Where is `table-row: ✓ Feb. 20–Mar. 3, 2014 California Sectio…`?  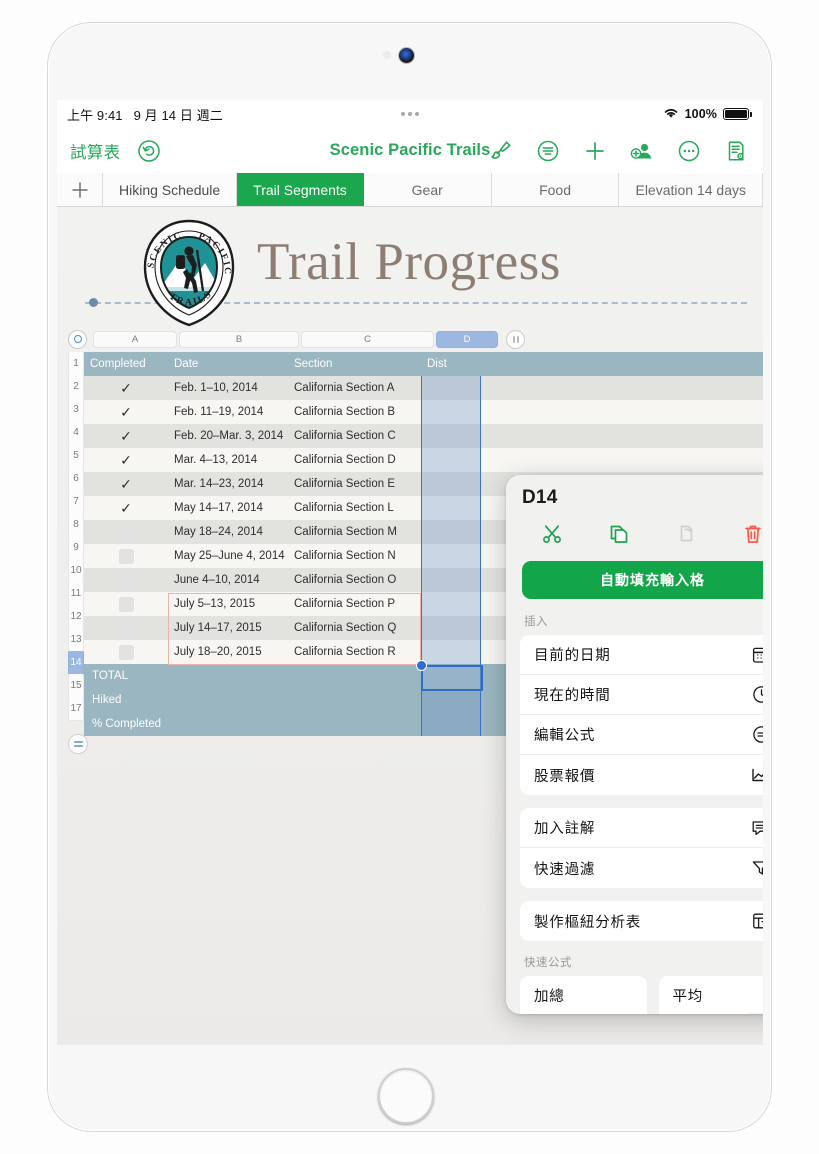
table-row: ✓ Feb. 20–Mar. 3, 2014 California Sectio… is located at coordinates (423, 436).